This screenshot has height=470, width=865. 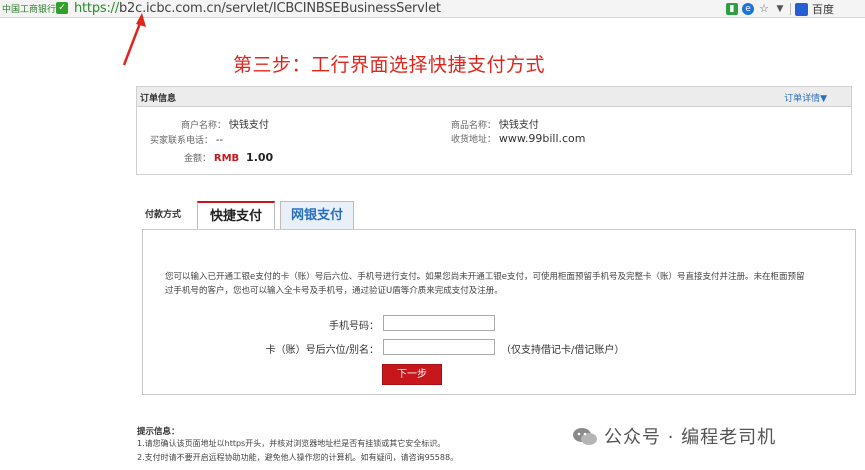 What do you see at coordinates (412, 374) in the screenshot?
I see `next-step-button: 下一步` at bounding box center [412, 374].